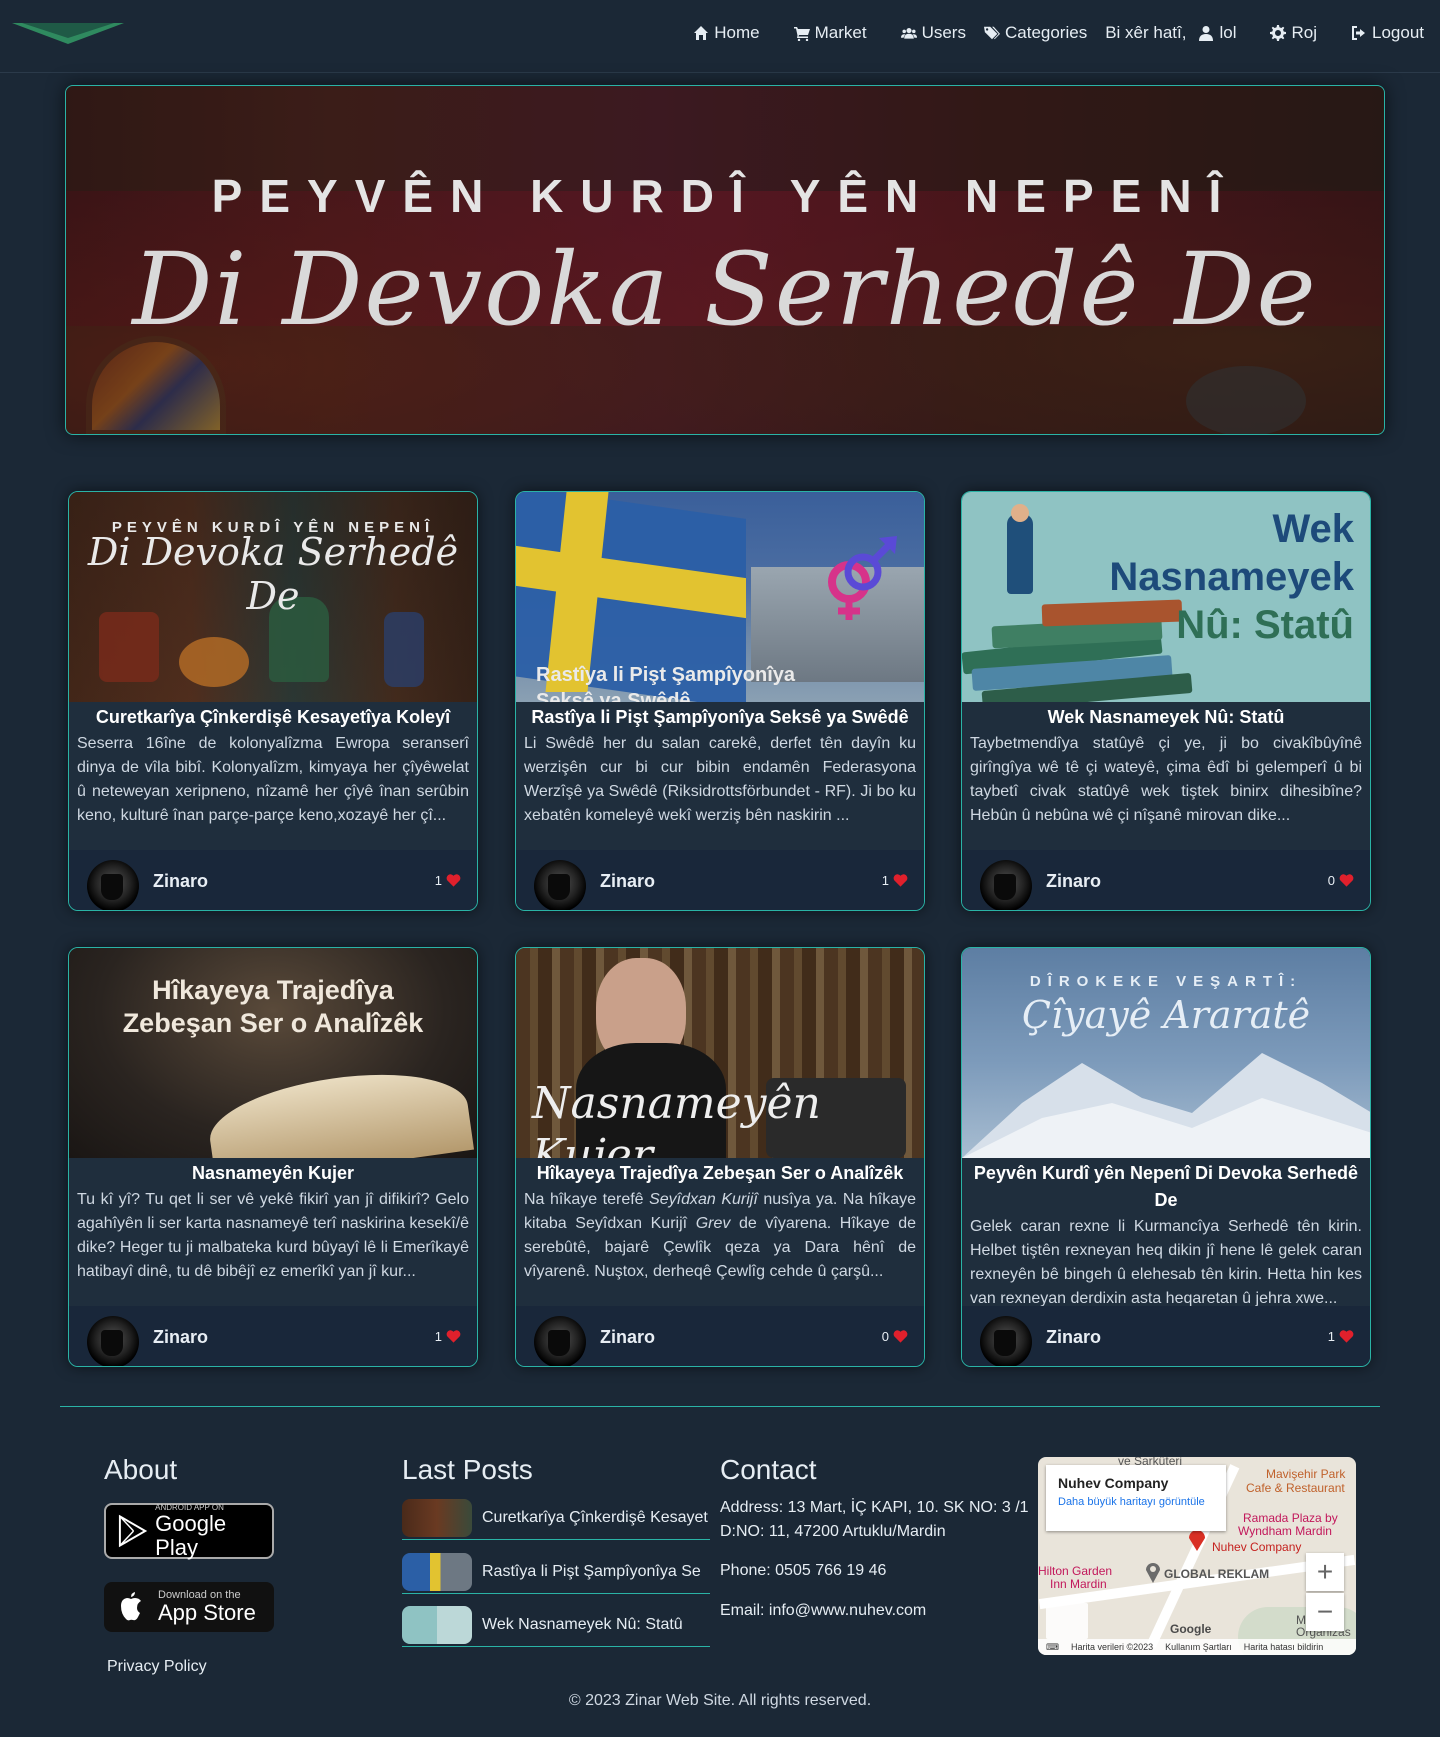 The width and height of the screenshot is (1440, 1737). What do you see at coordinates (1265, 625) in the screenshot?
I see `card-image-caption: Nû: Statû` at bounding box center [1265, 625].